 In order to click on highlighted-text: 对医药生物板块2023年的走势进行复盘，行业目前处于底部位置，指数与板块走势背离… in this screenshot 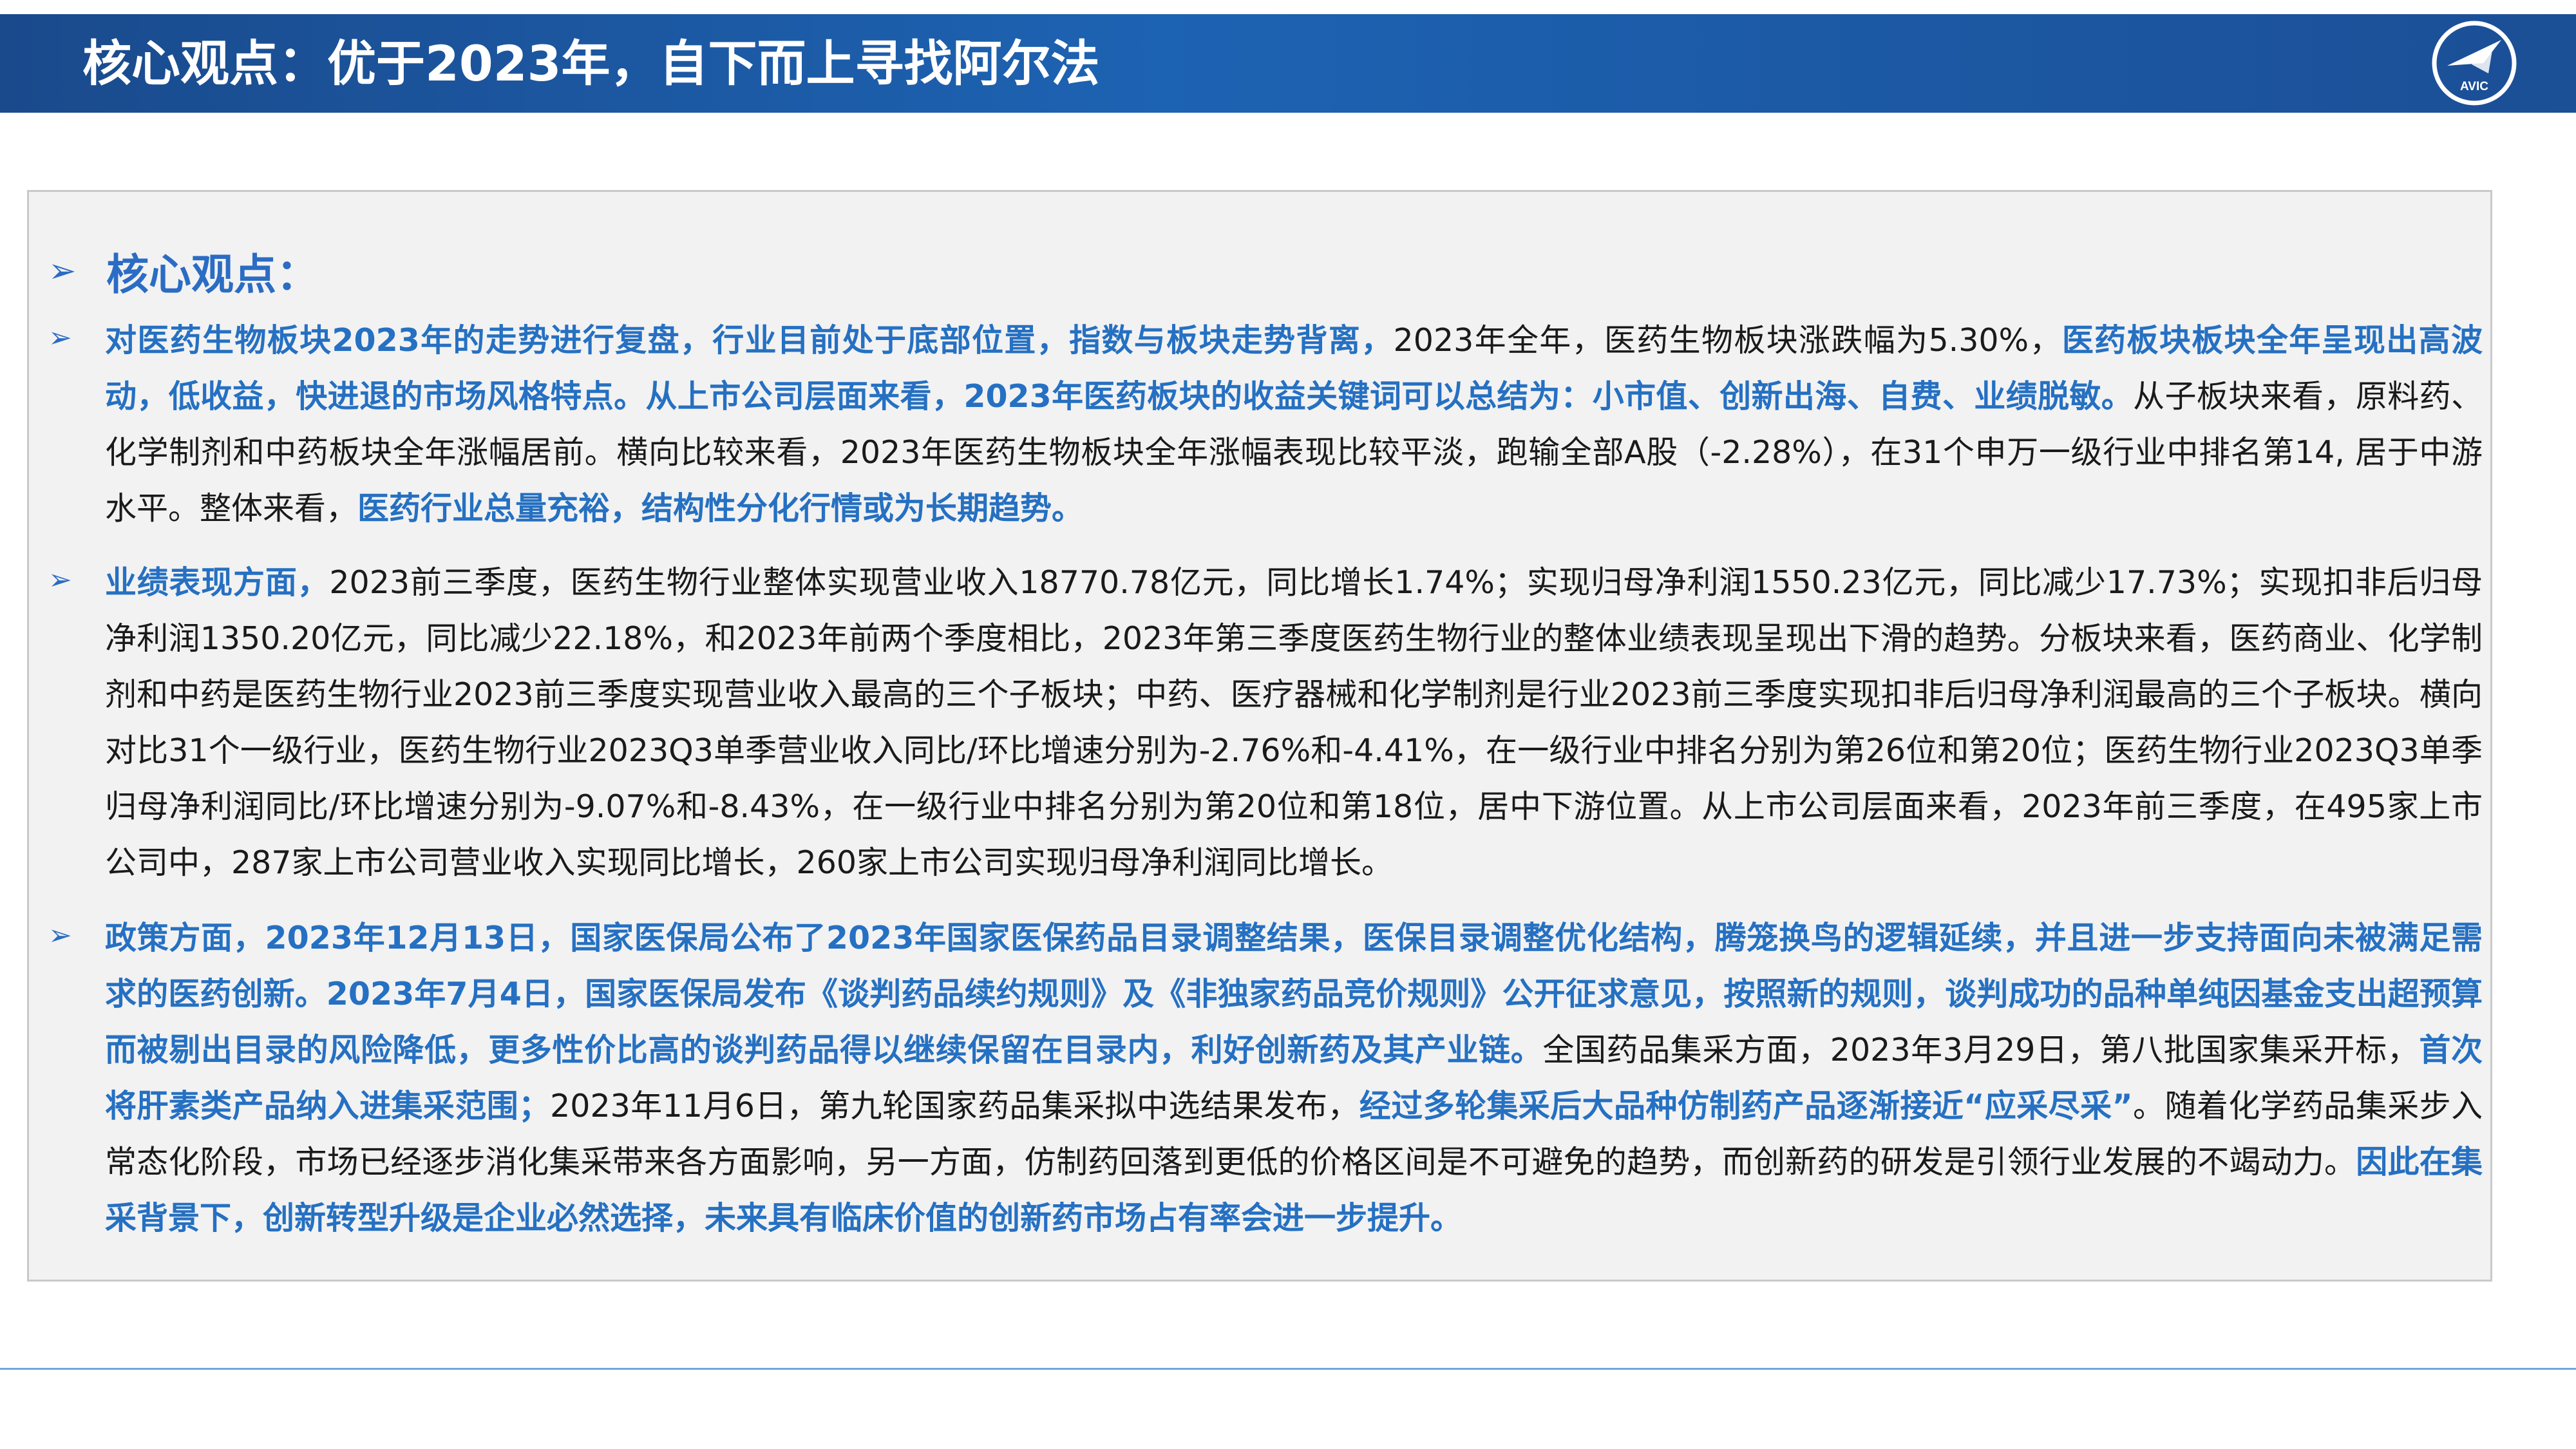, I will do `click(749, 340)`.